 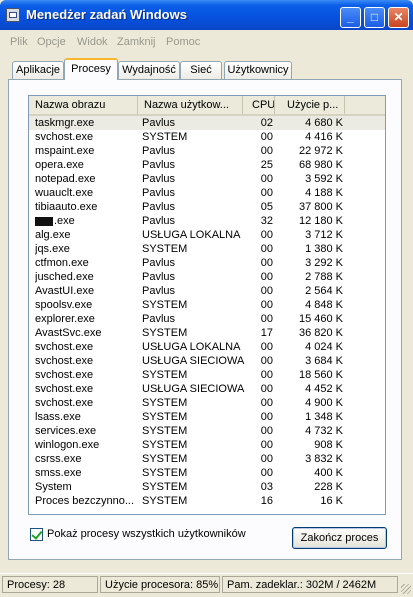 What do you see at coordinates (308, 375) in the screenshot?
I see `process-memory: 18 560 K` at bounding box center [308, 375].